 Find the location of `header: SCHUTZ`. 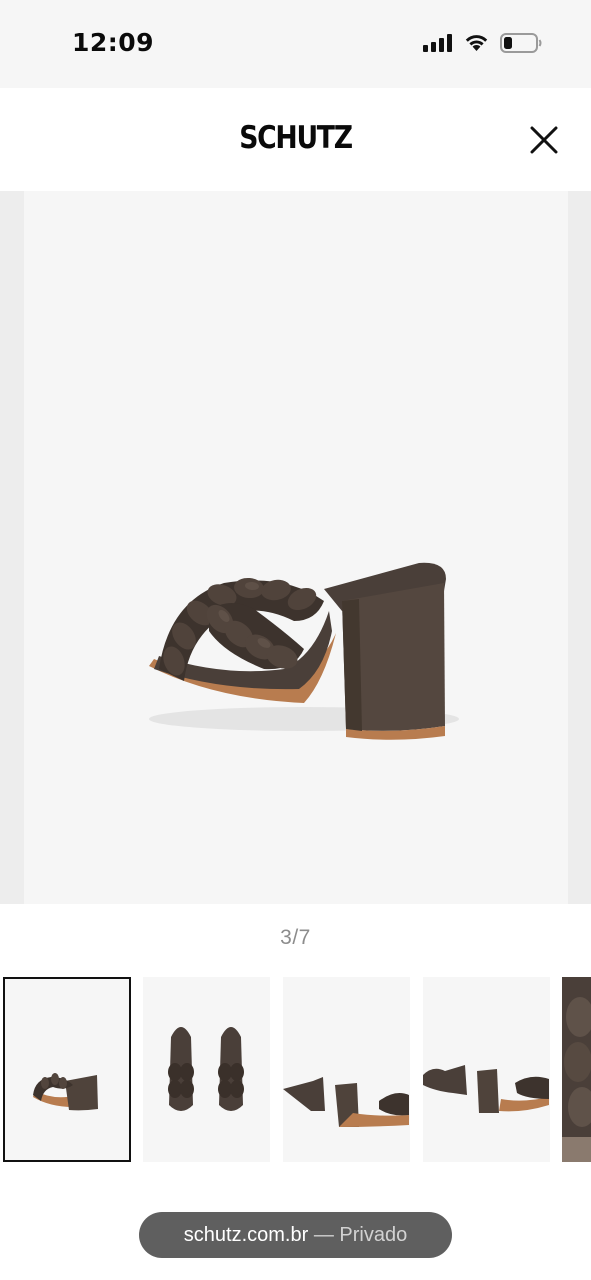

header: SCHUTZ is located at coordinates (295, 139).